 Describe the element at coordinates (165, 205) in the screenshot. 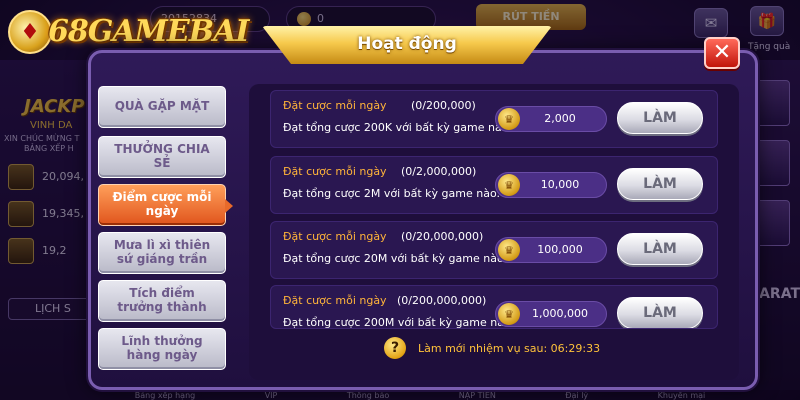

I see `tab-daily-bet-points: Điểm cược mỗi ngày` at that location.